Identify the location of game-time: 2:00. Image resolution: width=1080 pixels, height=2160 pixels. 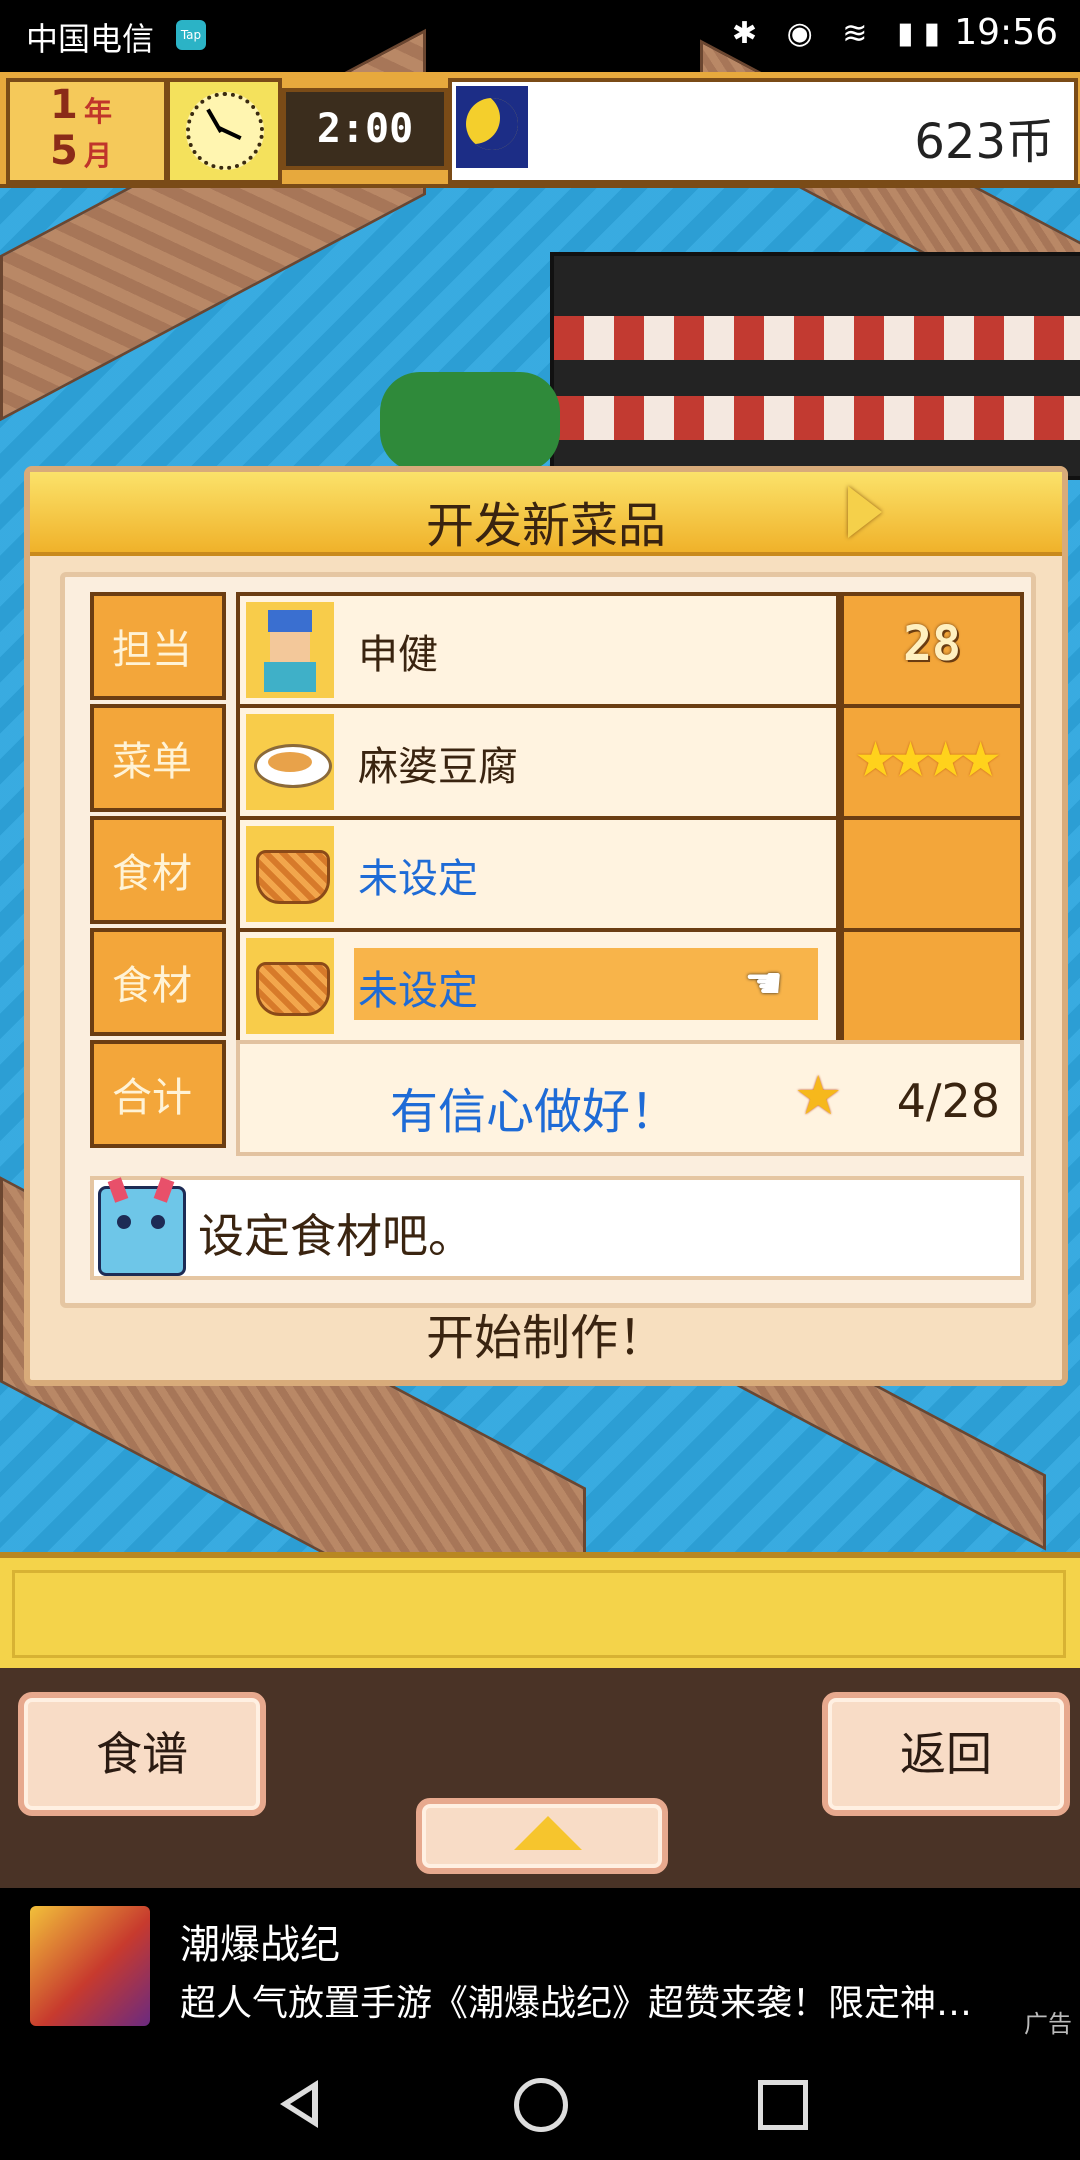
(365, 129).